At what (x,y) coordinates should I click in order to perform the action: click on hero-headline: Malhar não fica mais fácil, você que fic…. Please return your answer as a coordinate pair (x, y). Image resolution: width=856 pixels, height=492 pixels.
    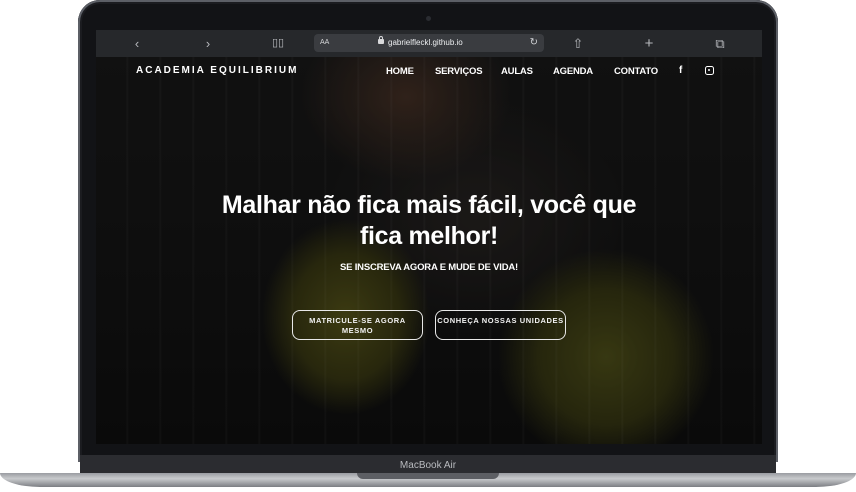
    Looking at the image, I should click on (429, 220).